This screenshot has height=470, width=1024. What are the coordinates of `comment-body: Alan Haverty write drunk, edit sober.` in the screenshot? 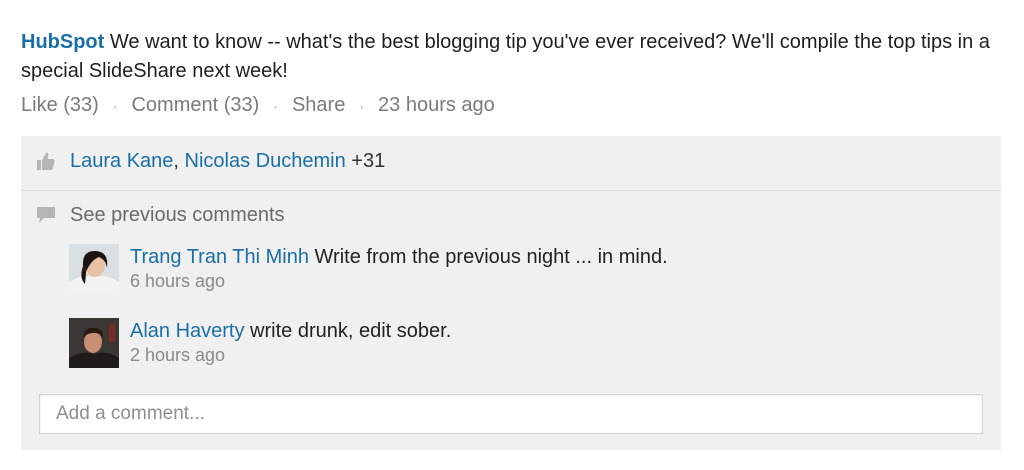 It's located at (290, 331).